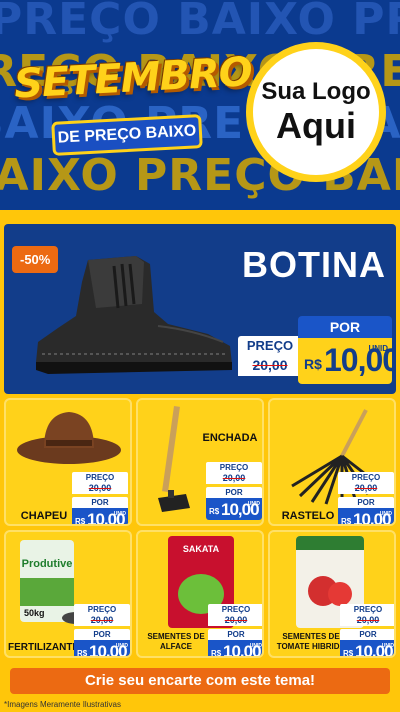 This screenshot has height=712, width=400. Describe the element at coordinates (314, 264) in the screenshot. I see `featured-product-name: BOTINA` at that location.